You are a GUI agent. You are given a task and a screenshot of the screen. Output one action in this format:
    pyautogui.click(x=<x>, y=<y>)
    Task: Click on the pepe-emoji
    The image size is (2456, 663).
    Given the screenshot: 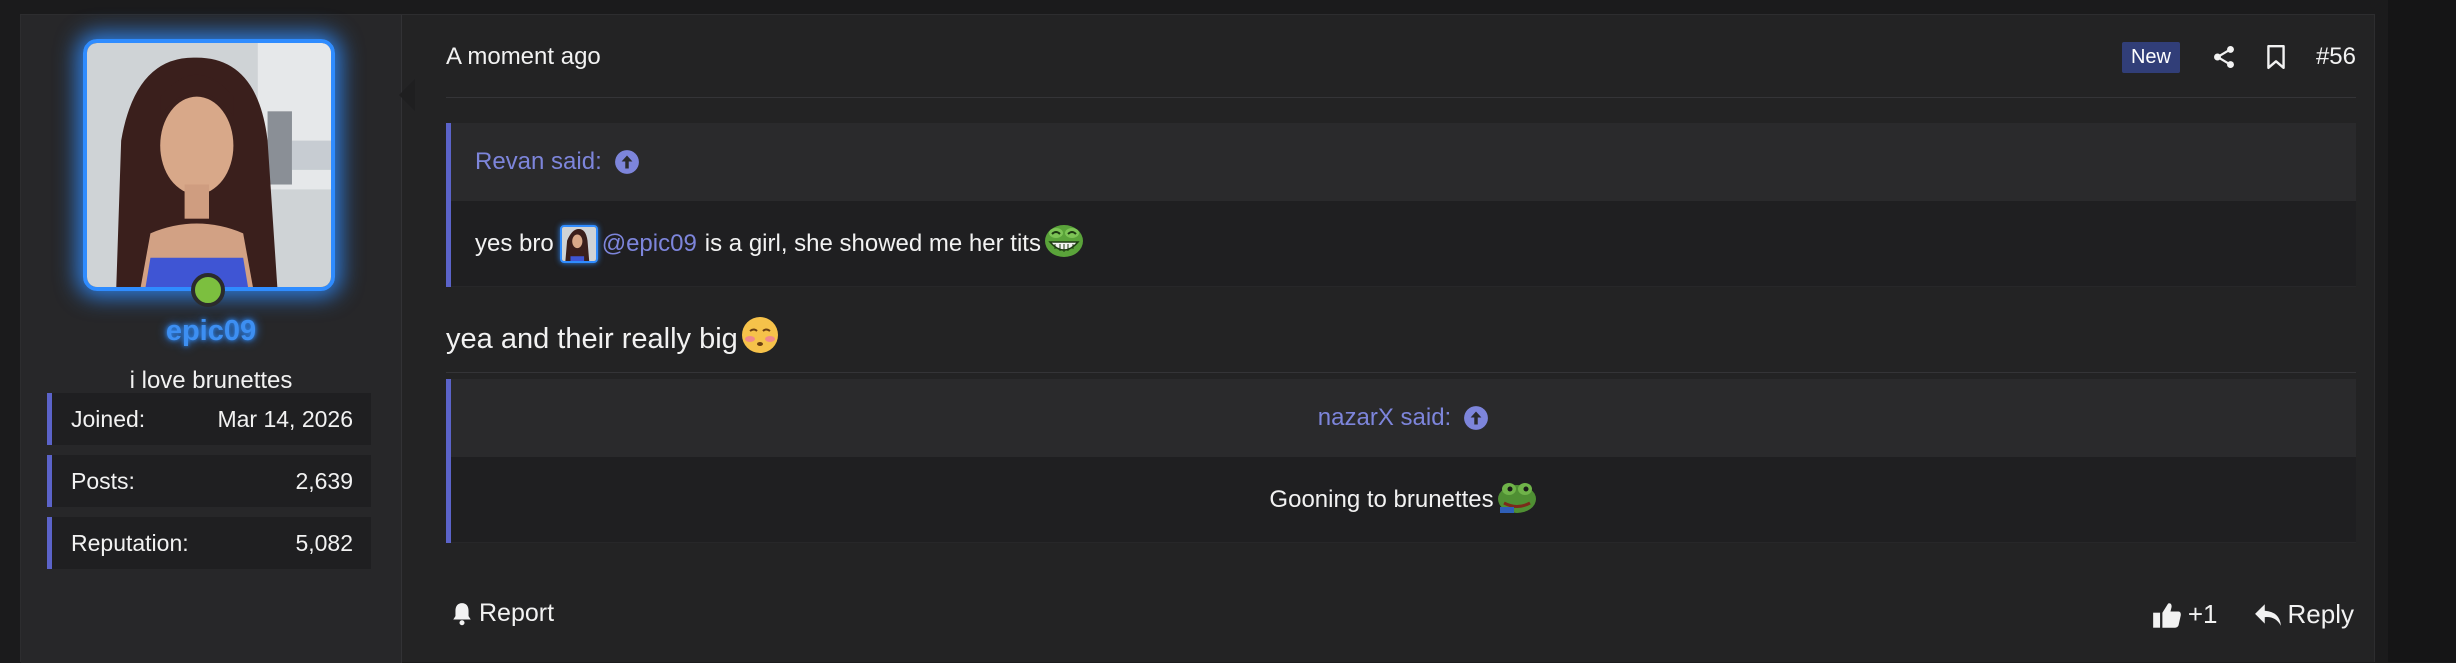 What is the action you would take?
    pyautogui.click(x=1517, y=499)
    